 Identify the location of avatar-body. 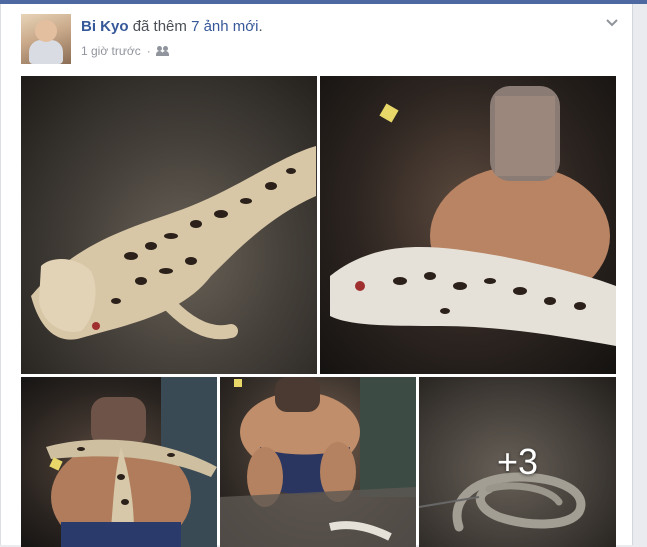
(46, 52).